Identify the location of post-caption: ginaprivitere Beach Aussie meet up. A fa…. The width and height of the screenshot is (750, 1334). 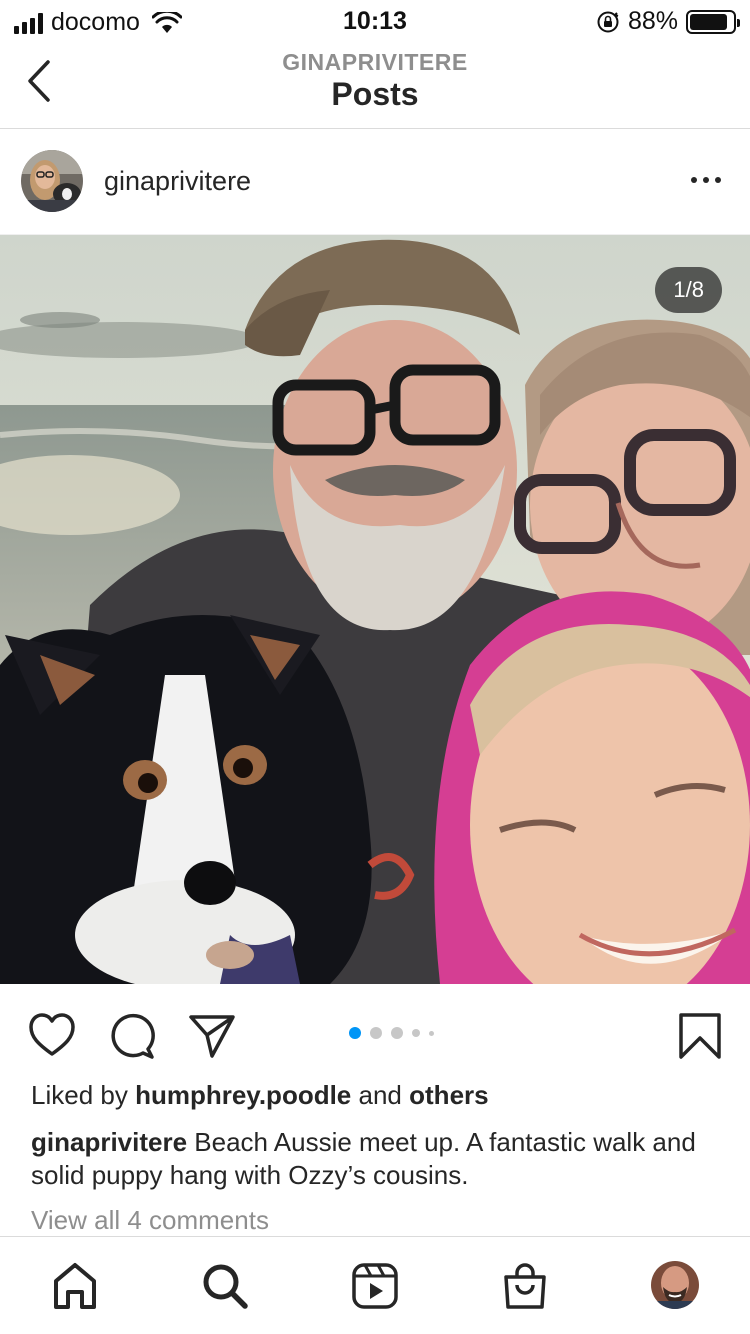
(381, 1159).